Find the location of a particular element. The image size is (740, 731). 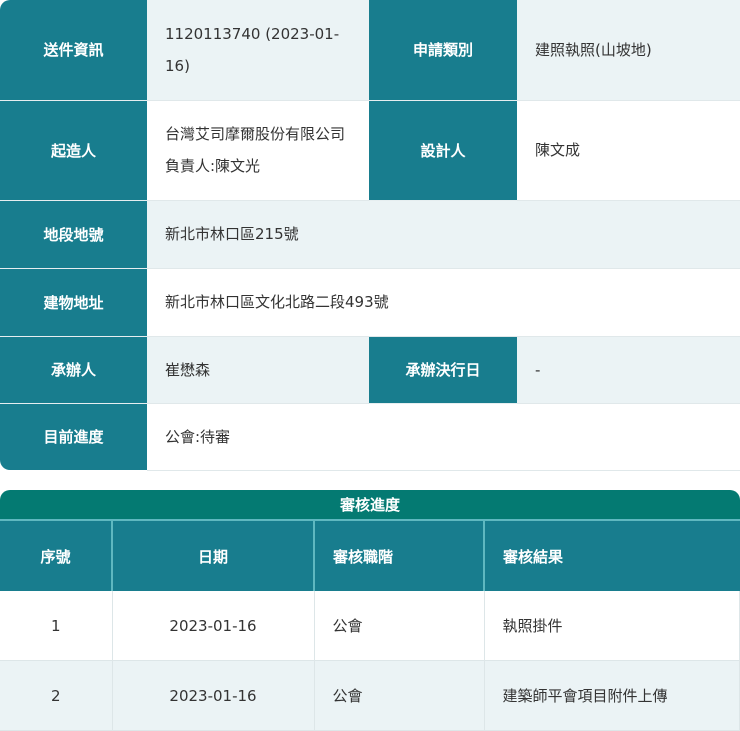

row-result: 執照掛件 is located at coordinates (612, 626).